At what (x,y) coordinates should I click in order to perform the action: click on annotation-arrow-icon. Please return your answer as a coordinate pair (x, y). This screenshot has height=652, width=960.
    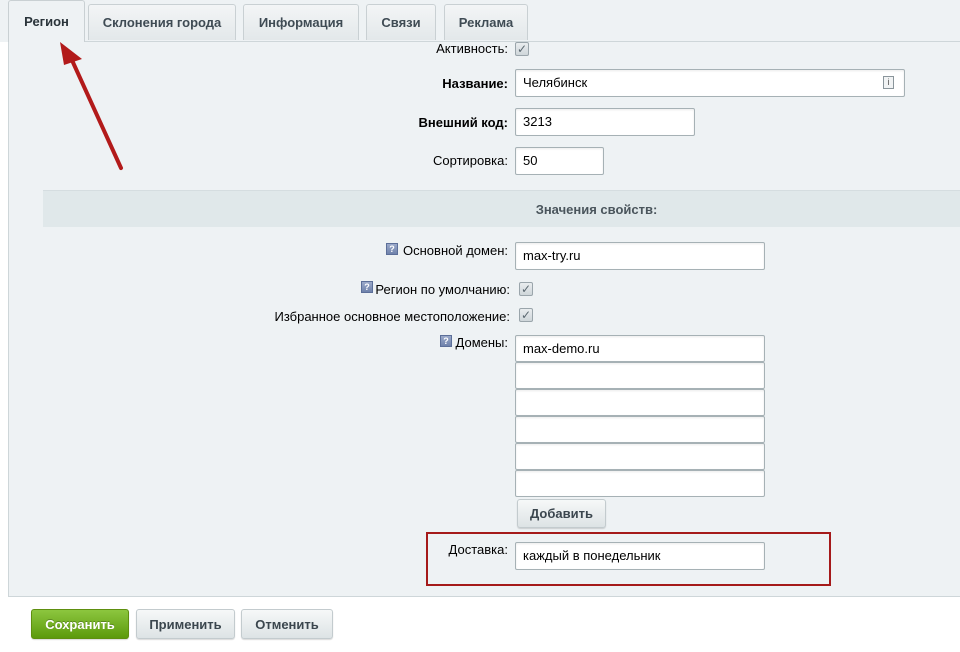
    Looking at the image, I should click on (91, 106).